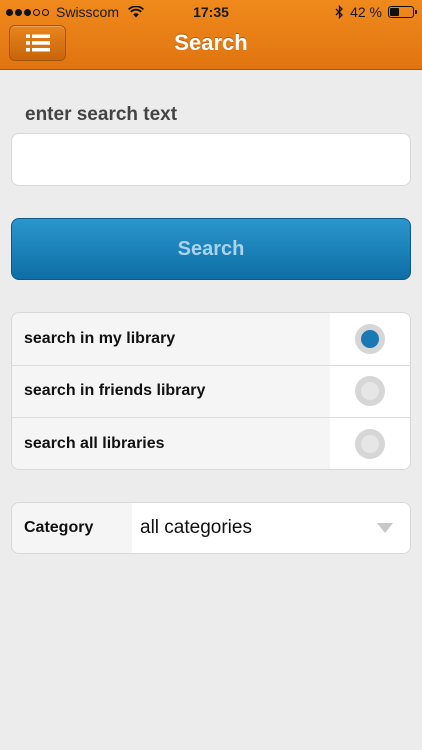 This screenshot has height=750, width=422. Describe the element at coordinates (402, 12) in the screenshot. I see `battery-icon` at that location.